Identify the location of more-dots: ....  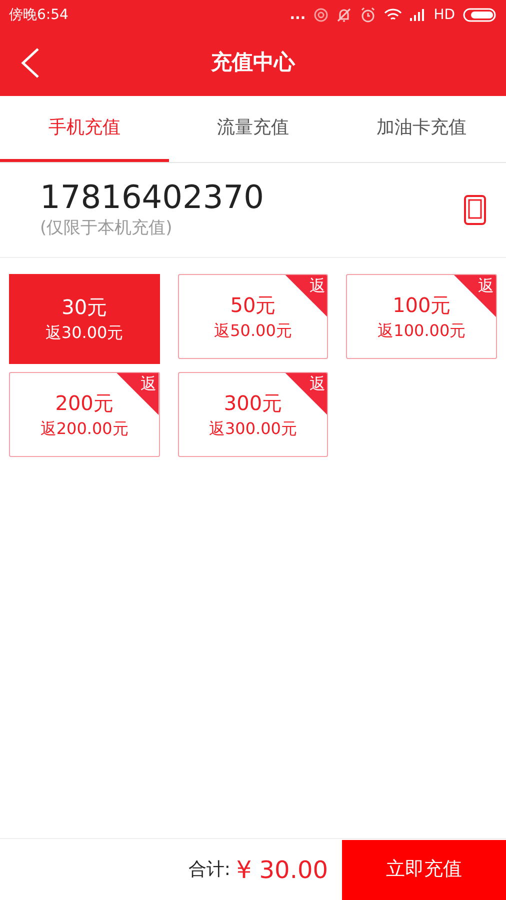
(298, 15).